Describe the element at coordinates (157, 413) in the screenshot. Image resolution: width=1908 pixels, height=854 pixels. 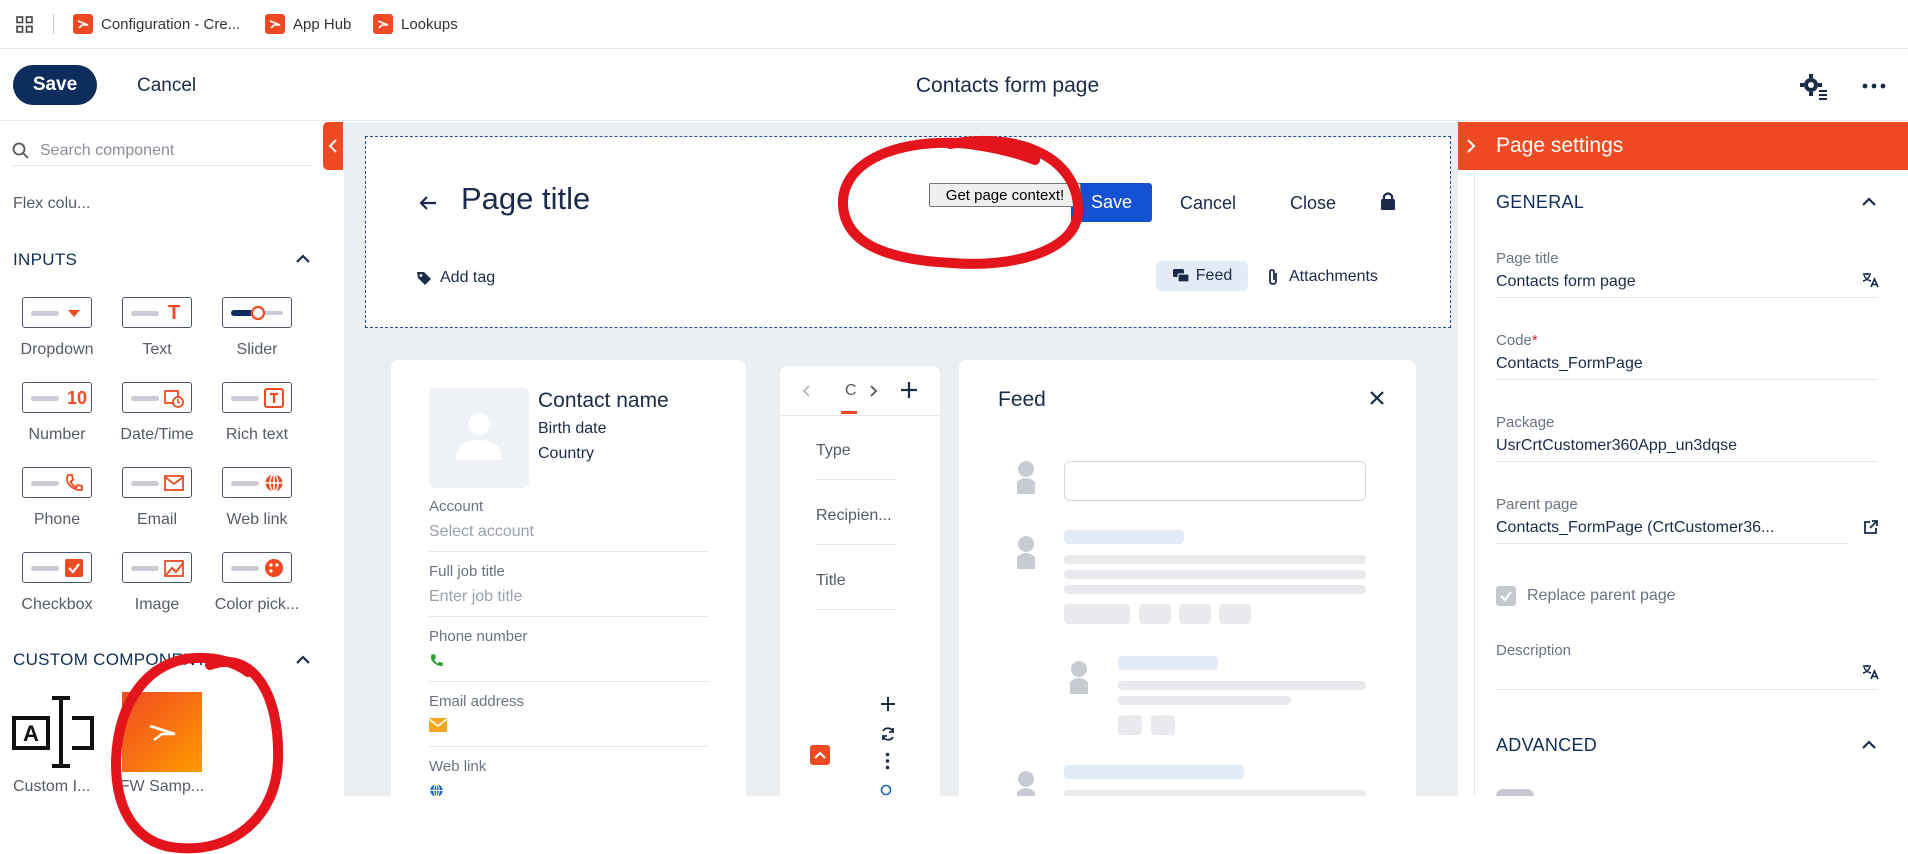
I see `component-datetime: Date/Time` at that location.